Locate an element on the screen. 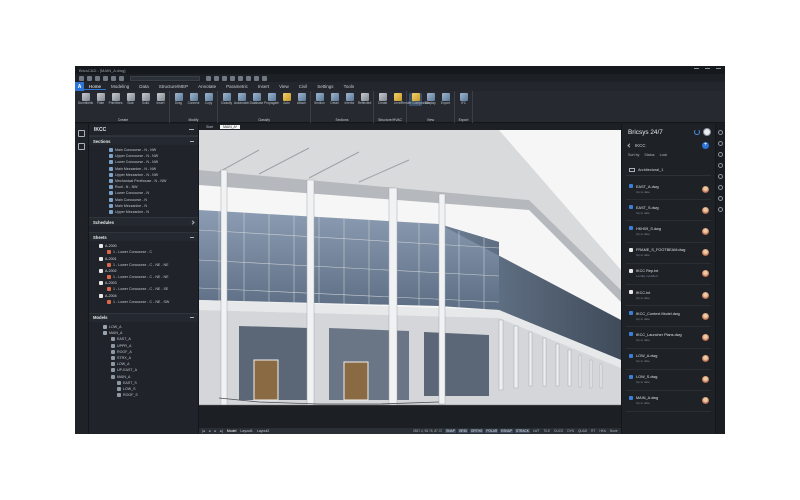 Image resolution: width=800 pixels, height=500 pixels. status-toggle-grid: GRID is located at coordinates (462, 431).